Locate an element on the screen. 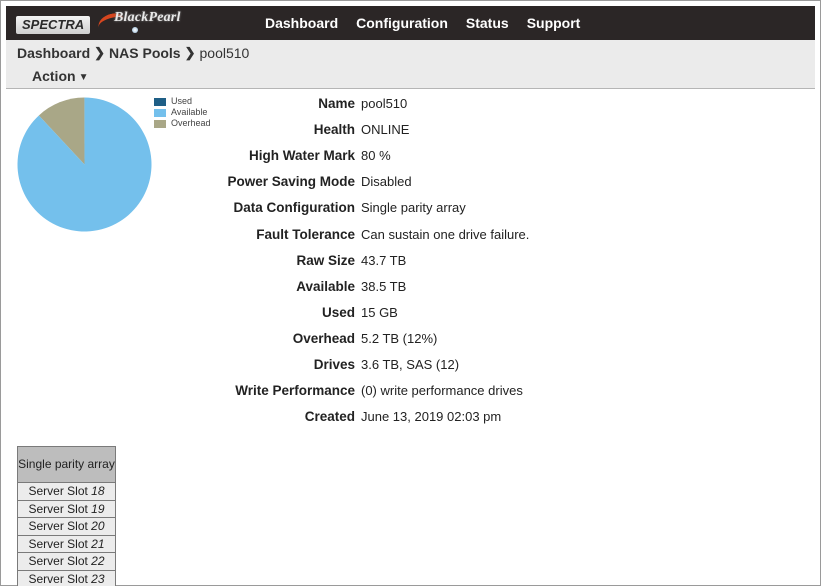  server-slot-cell: Server Slot 23 is located at coordinates (66, 577).